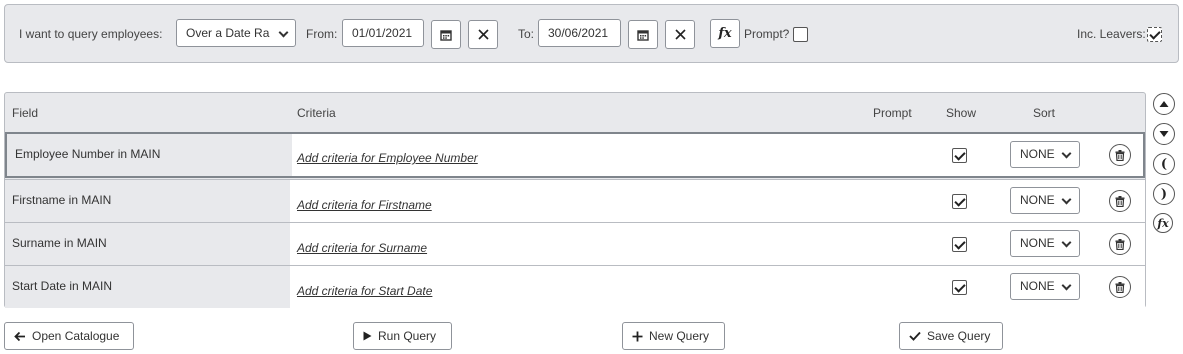  I want to click on open-bracket-button: (, so click(1164, 164).